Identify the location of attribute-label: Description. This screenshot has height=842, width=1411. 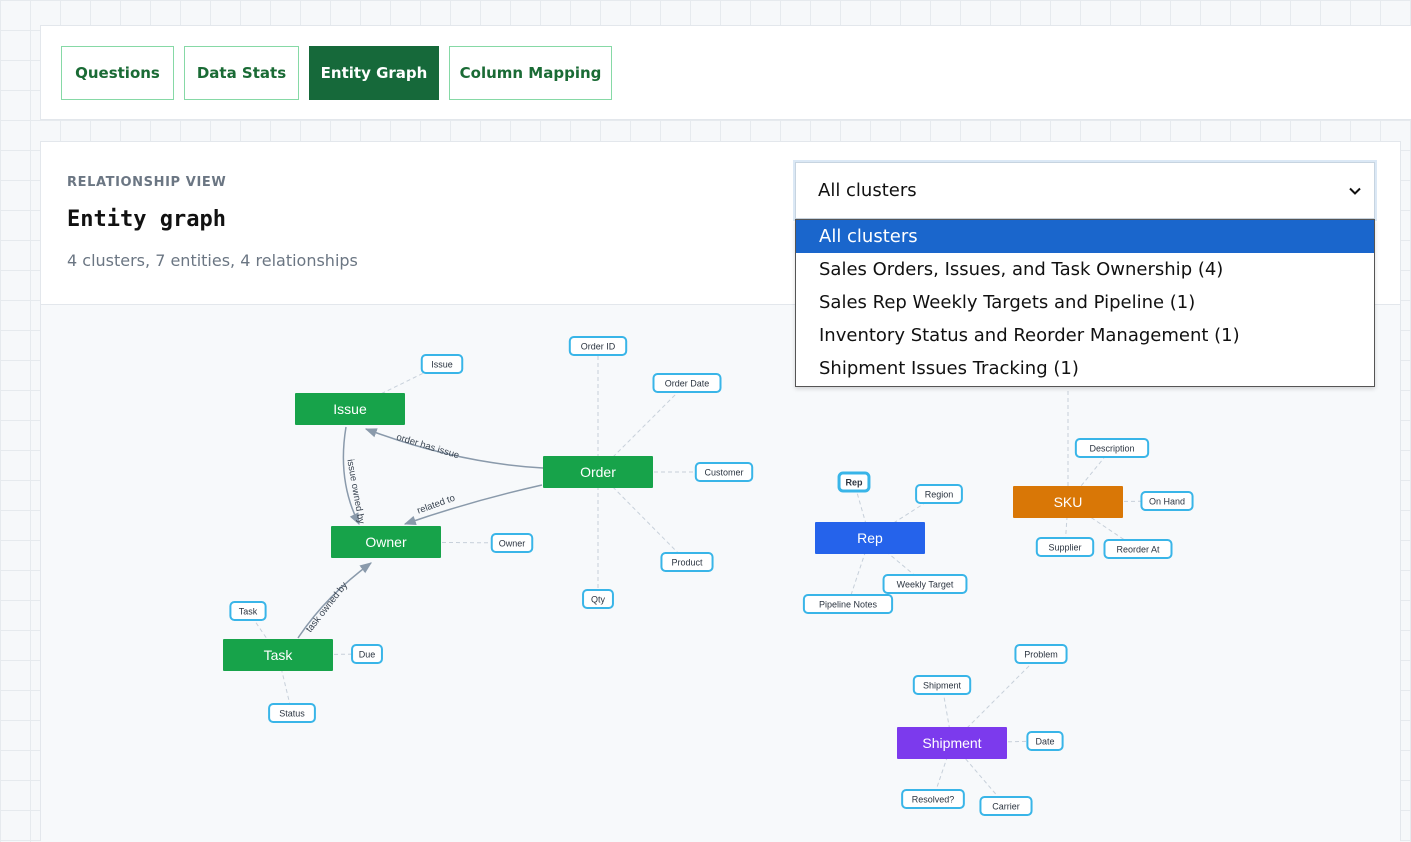
(1111, 449).